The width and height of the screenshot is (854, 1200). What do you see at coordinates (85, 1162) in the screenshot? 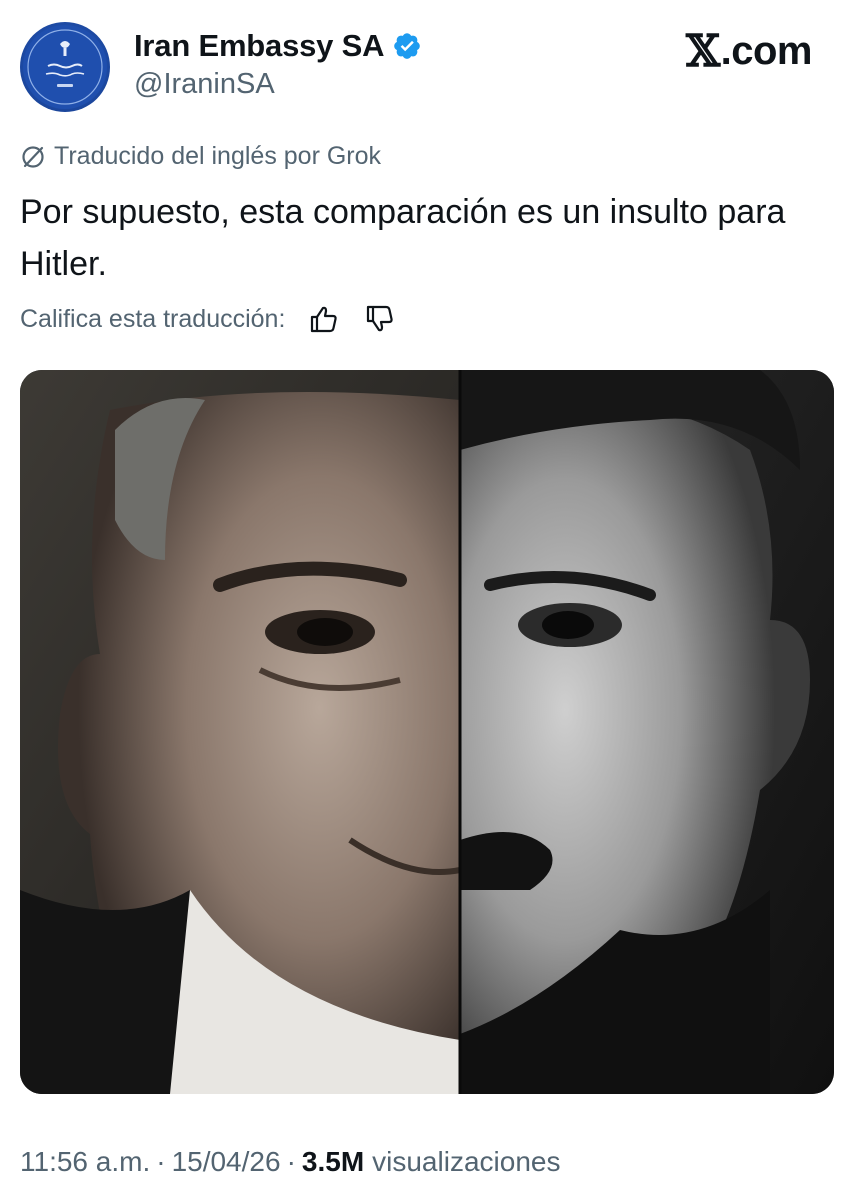
I see `tweet-time: 11:56 a.m.` at bounding box center [85, 1162].